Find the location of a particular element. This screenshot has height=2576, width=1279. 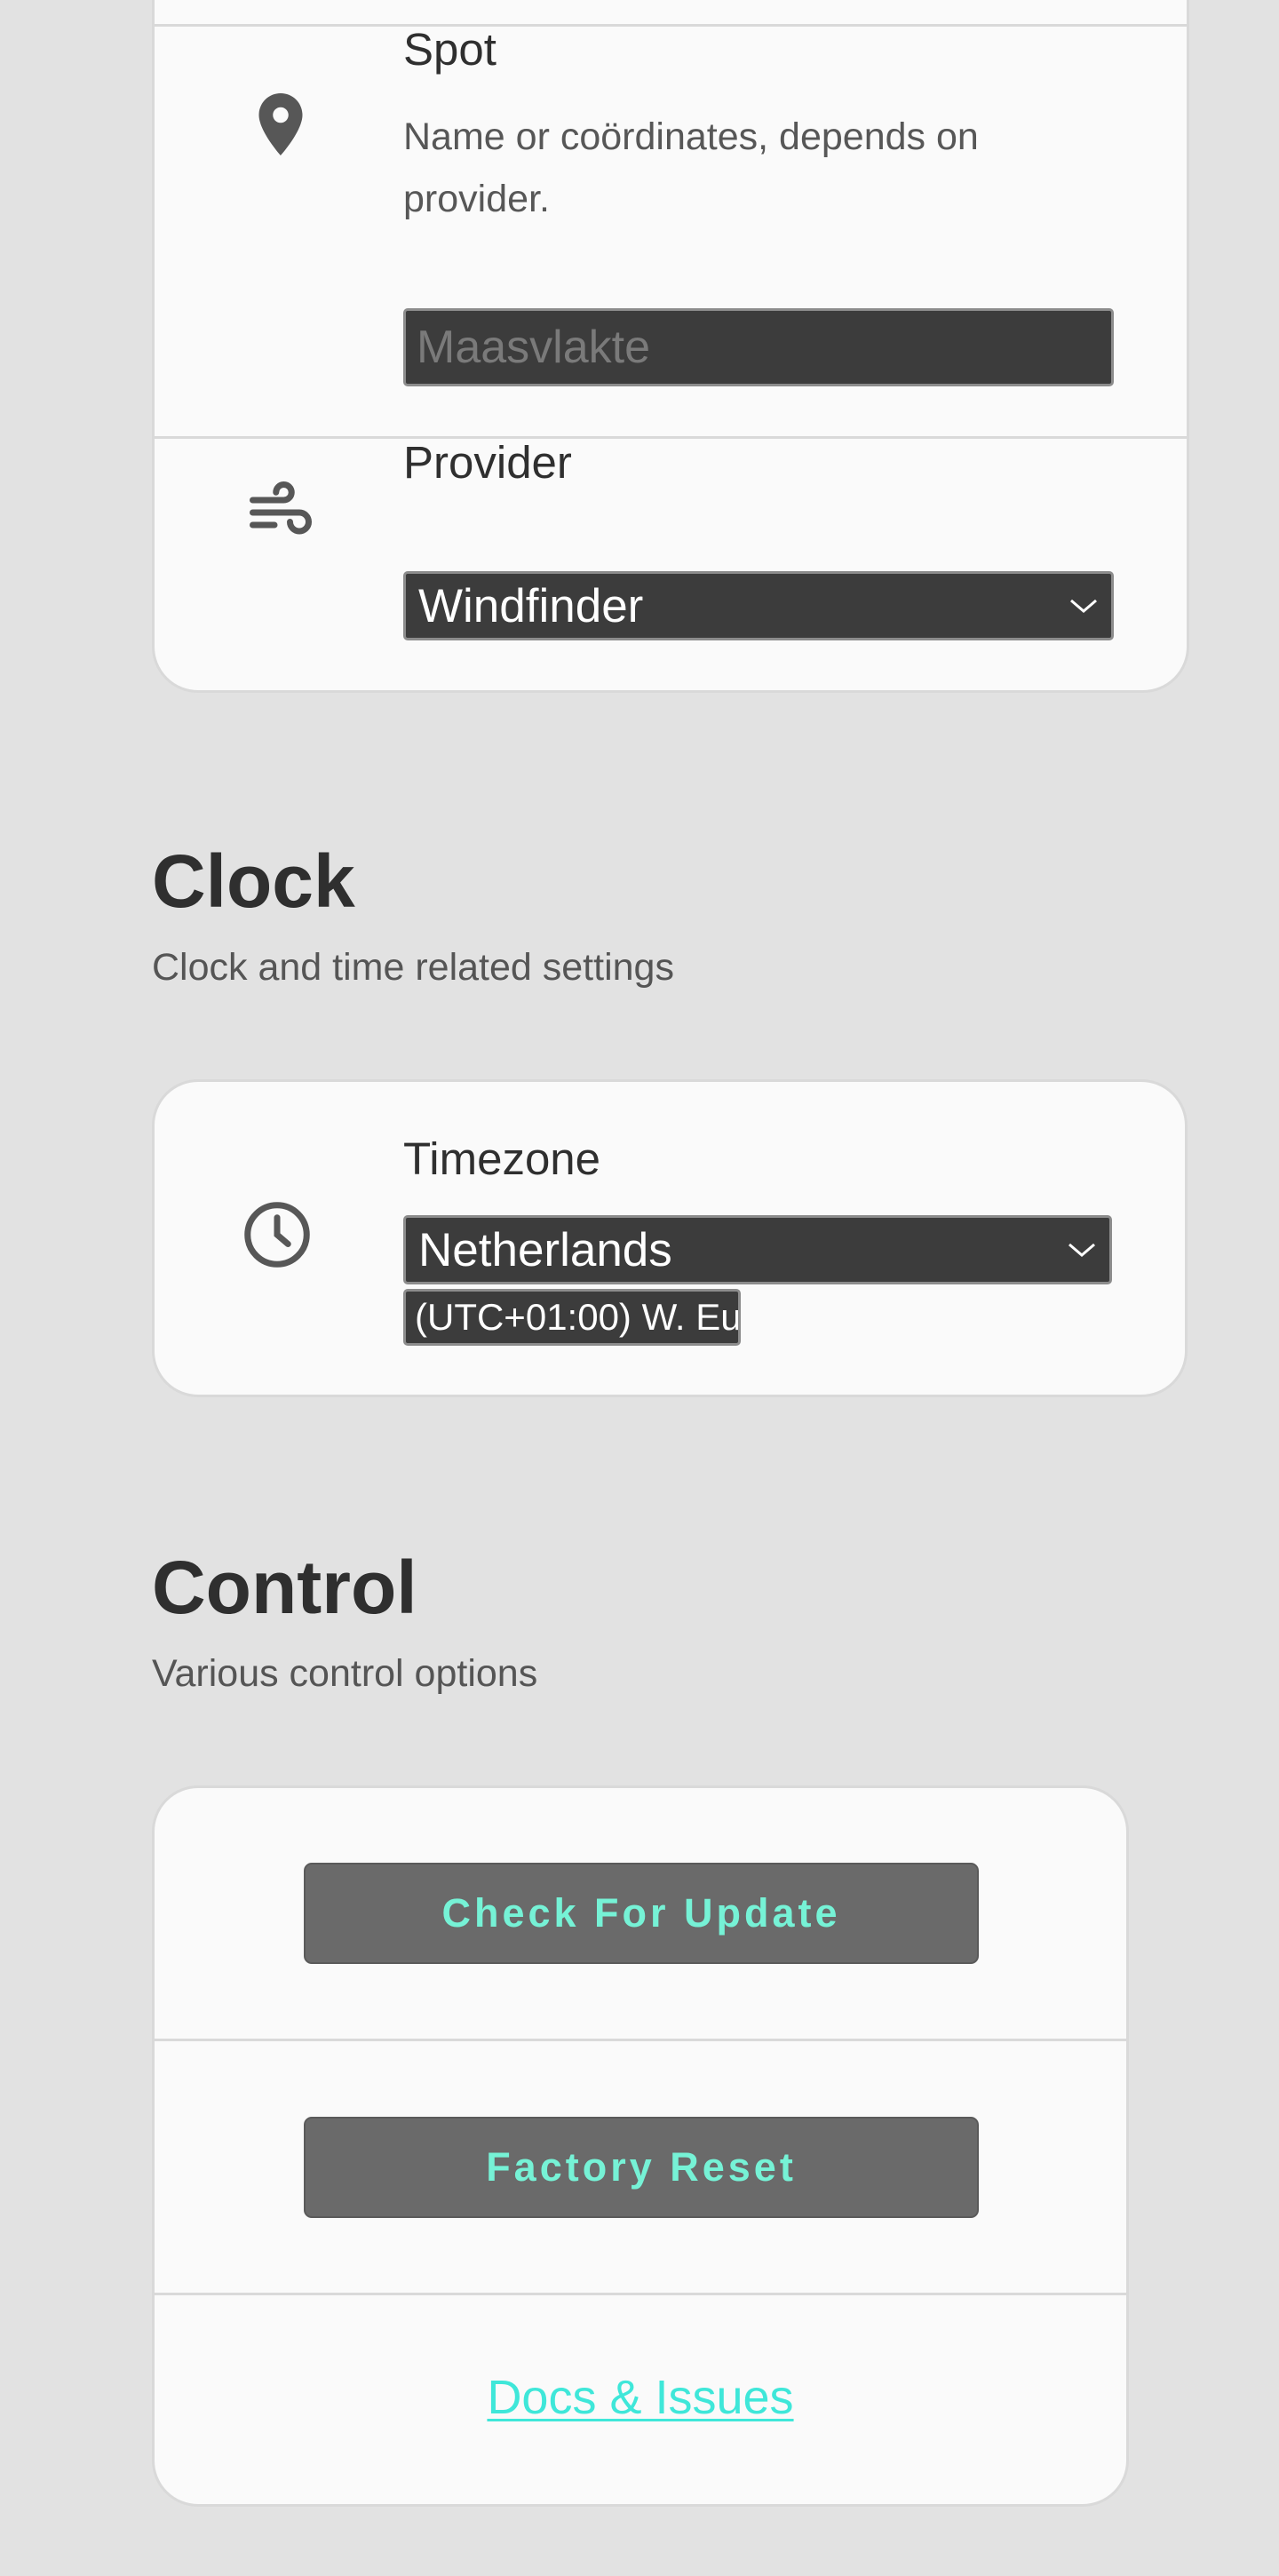

control-section-subtitle: Various control options is located at coordinates (345, 1673).